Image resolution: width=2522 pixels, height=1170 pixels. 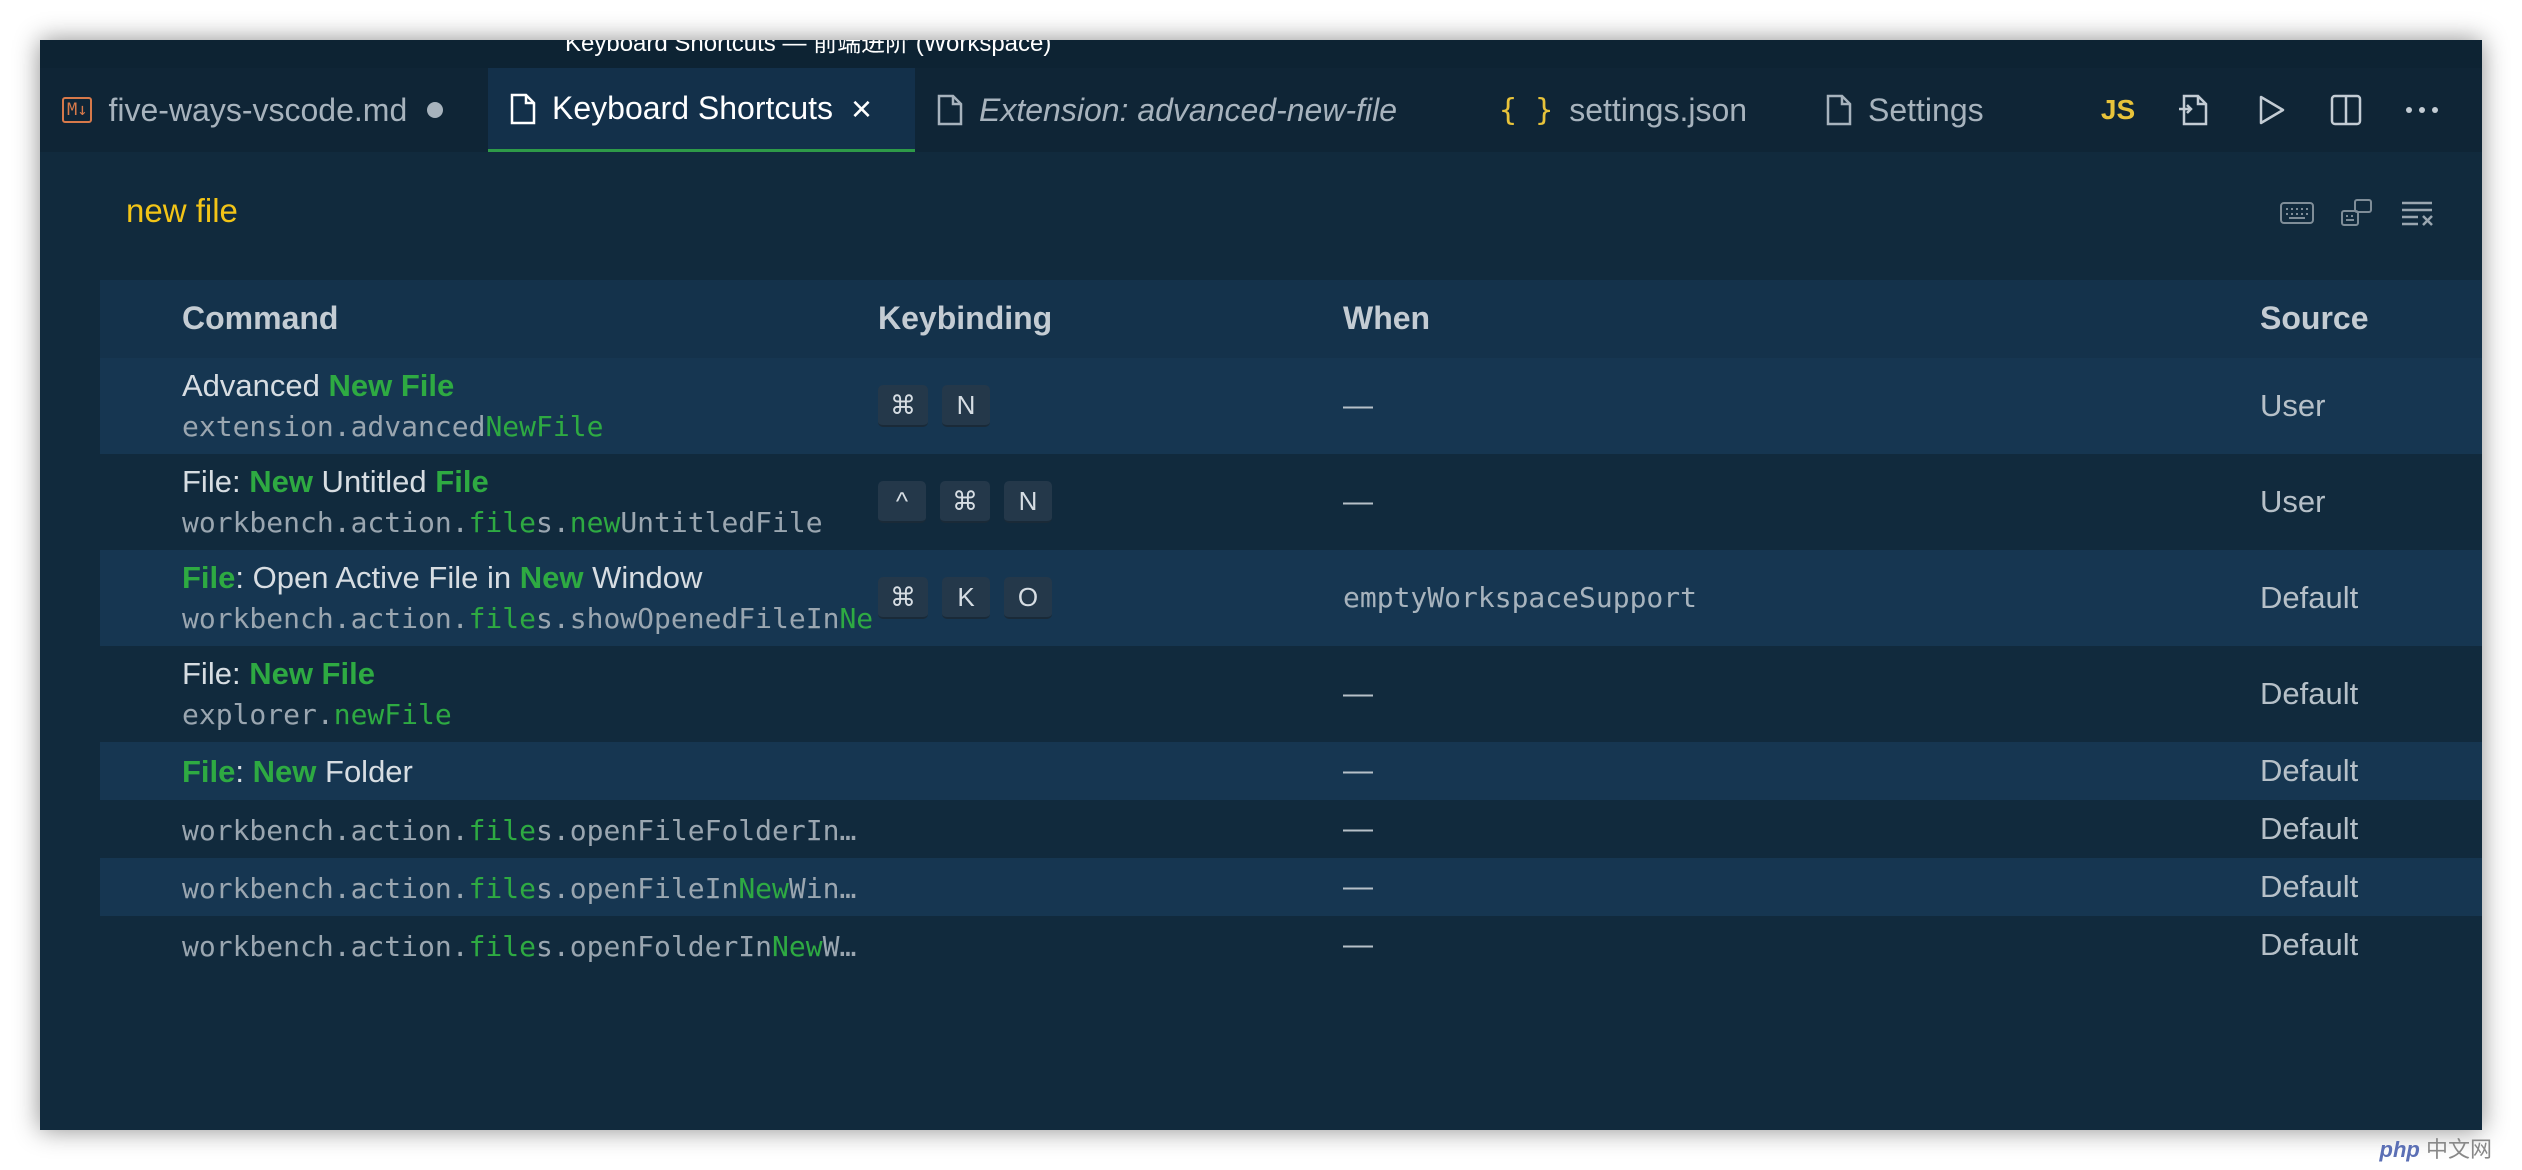 I want to click on key-cap: O, so click(x=1028, y=598).